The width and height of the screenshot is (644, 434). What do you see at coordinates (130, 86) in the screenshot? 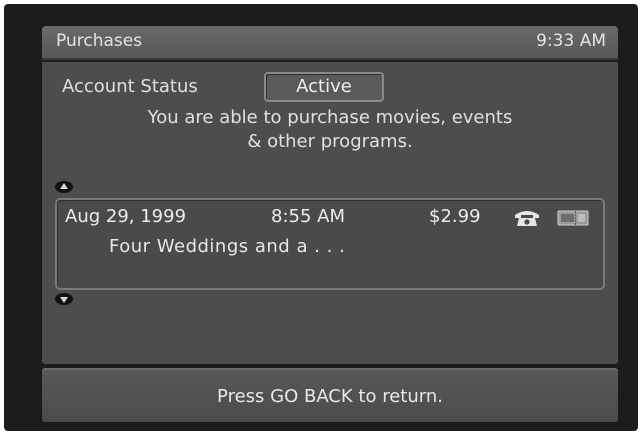
I see `account-status-label: Account Status` at bounding box center [130, 86].